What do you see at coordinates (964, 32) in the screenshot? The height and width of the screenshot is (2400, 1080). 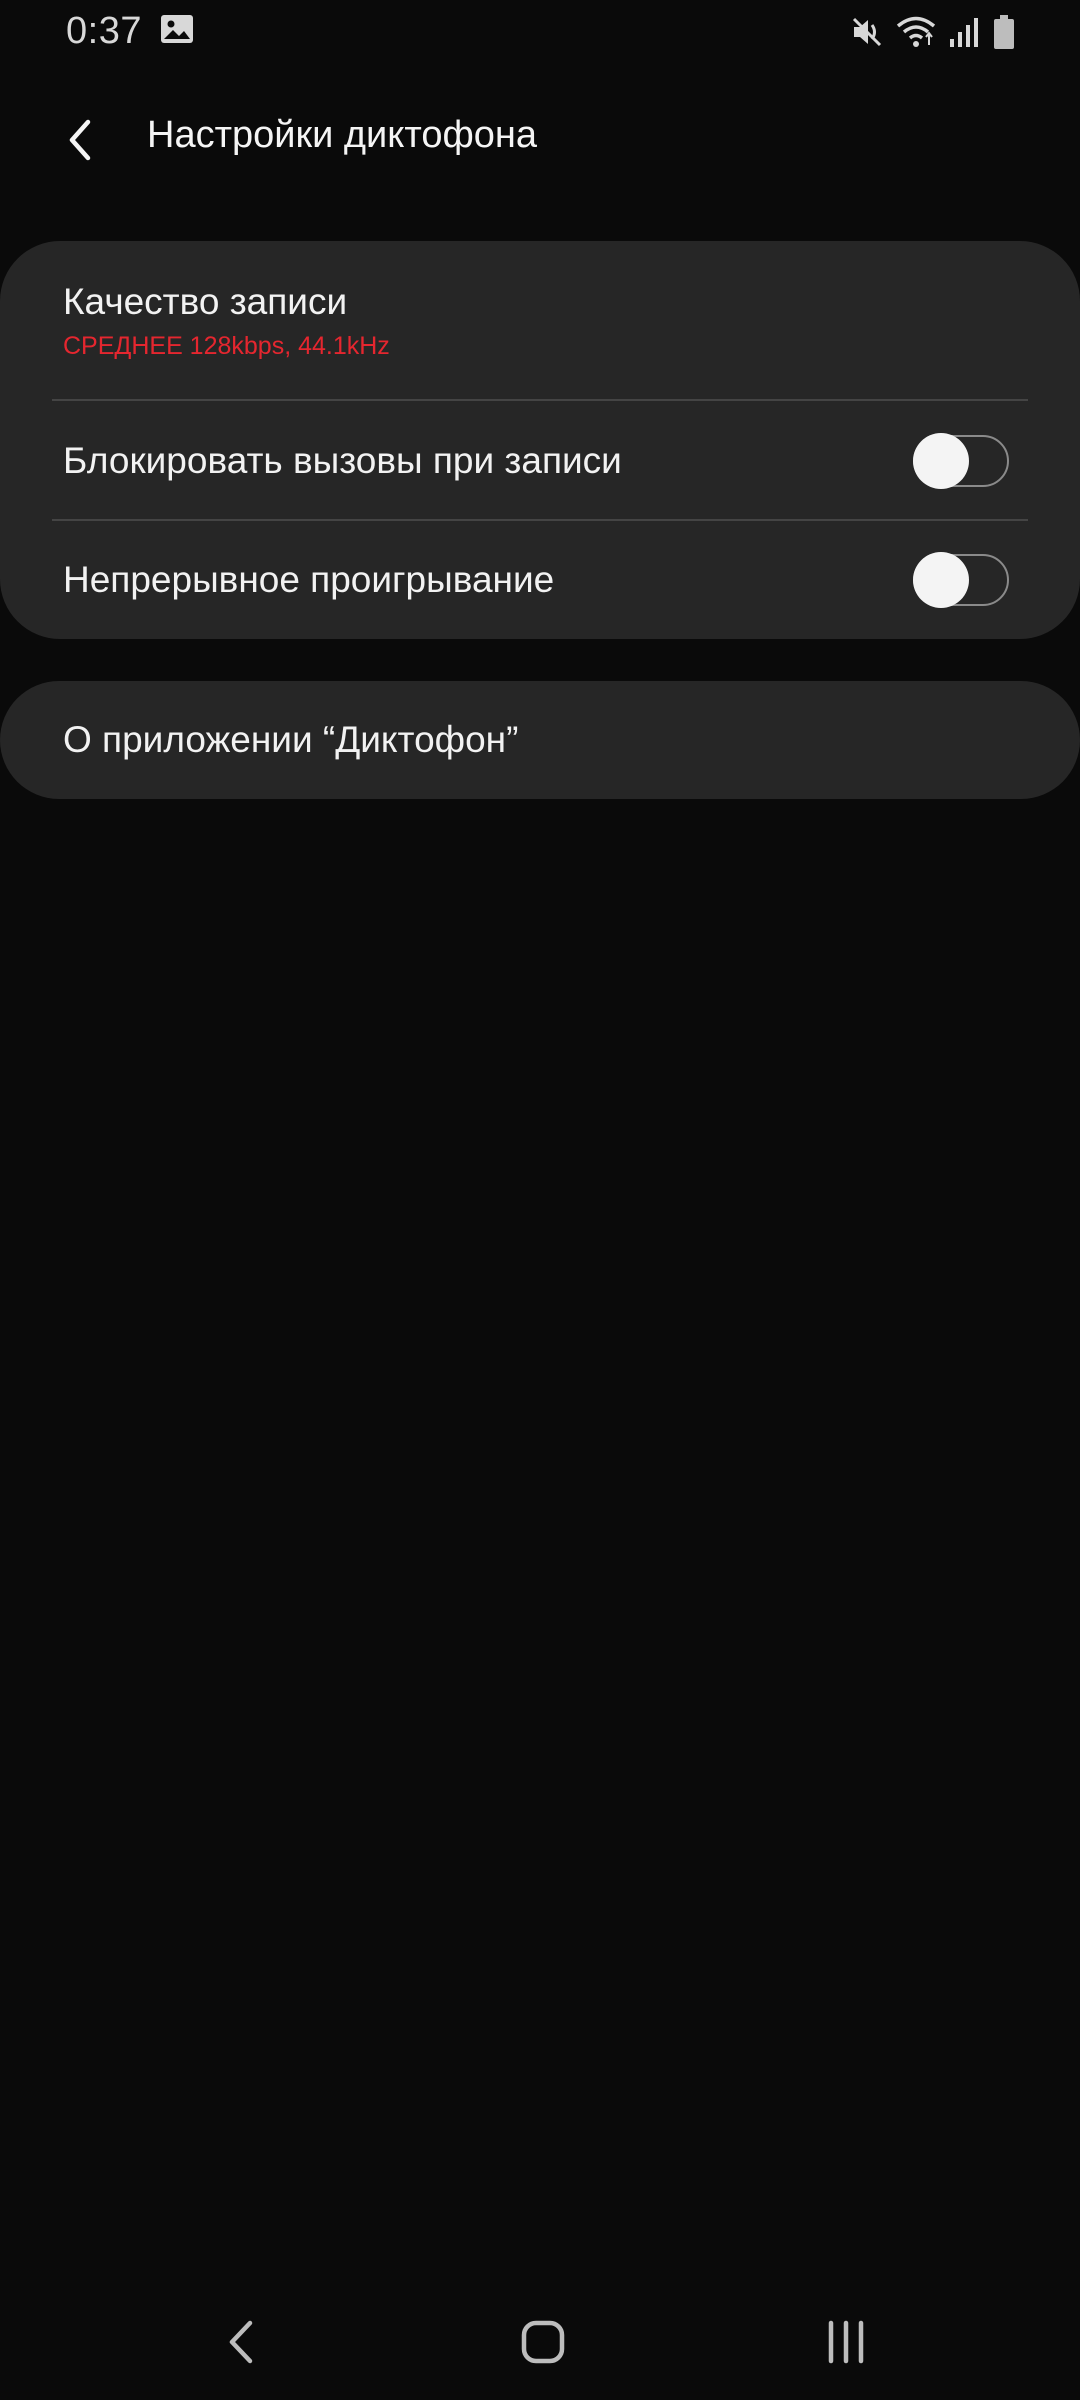 I see `signal-icon` at bounding box center [964, 32].